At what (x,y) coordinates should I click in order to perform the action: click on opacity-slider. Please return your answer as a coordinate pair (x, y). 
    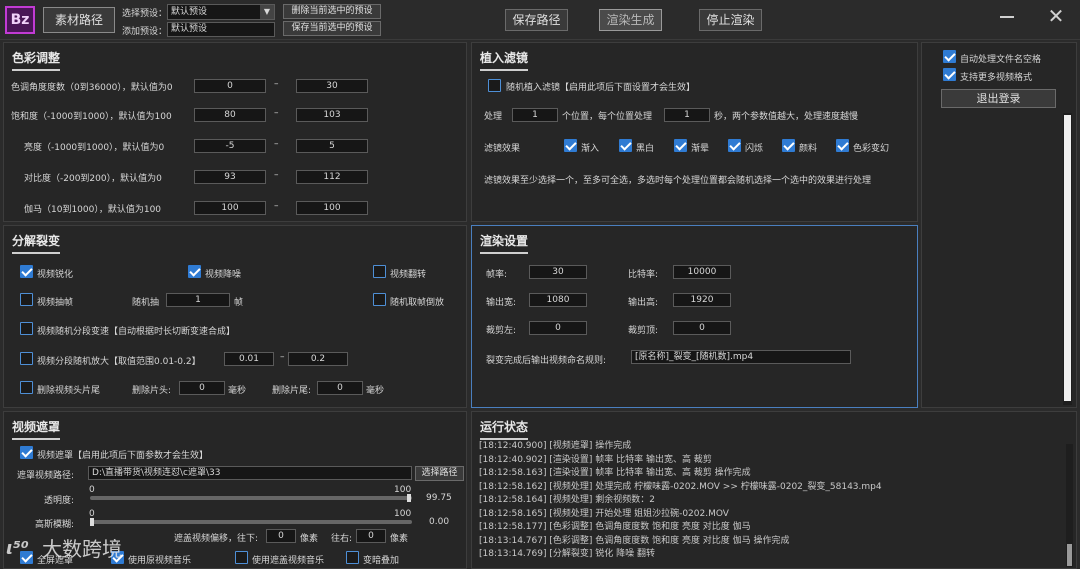
    Looking at the image, I should click on (251, 498).